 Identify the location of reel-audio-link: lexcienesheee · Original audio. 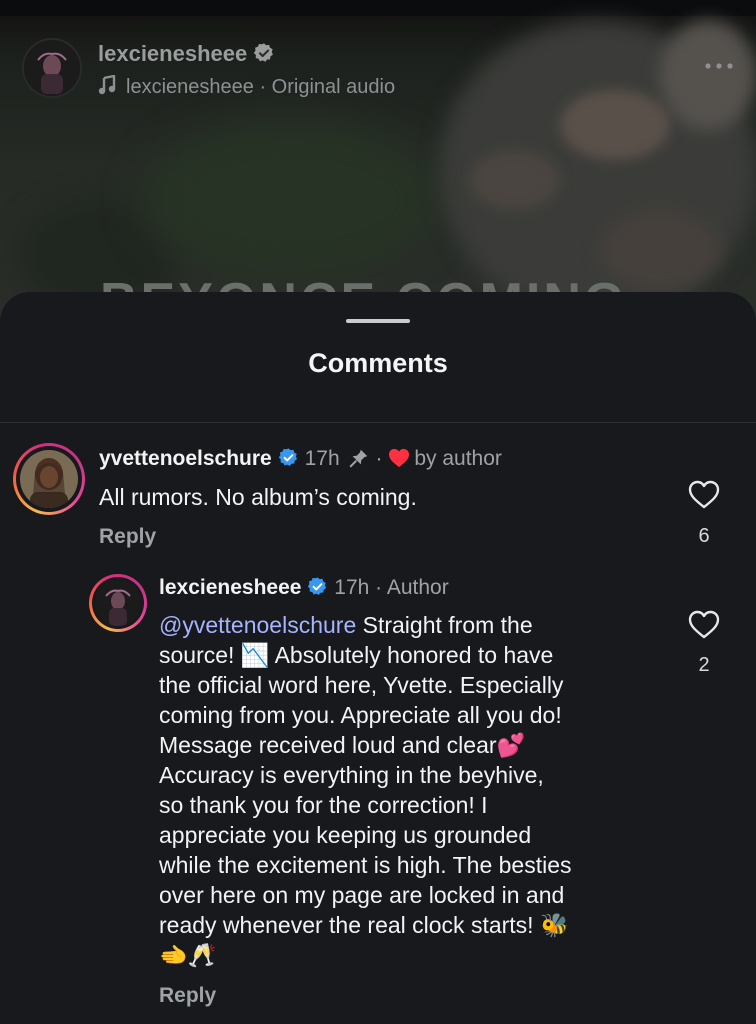
(246, 87).